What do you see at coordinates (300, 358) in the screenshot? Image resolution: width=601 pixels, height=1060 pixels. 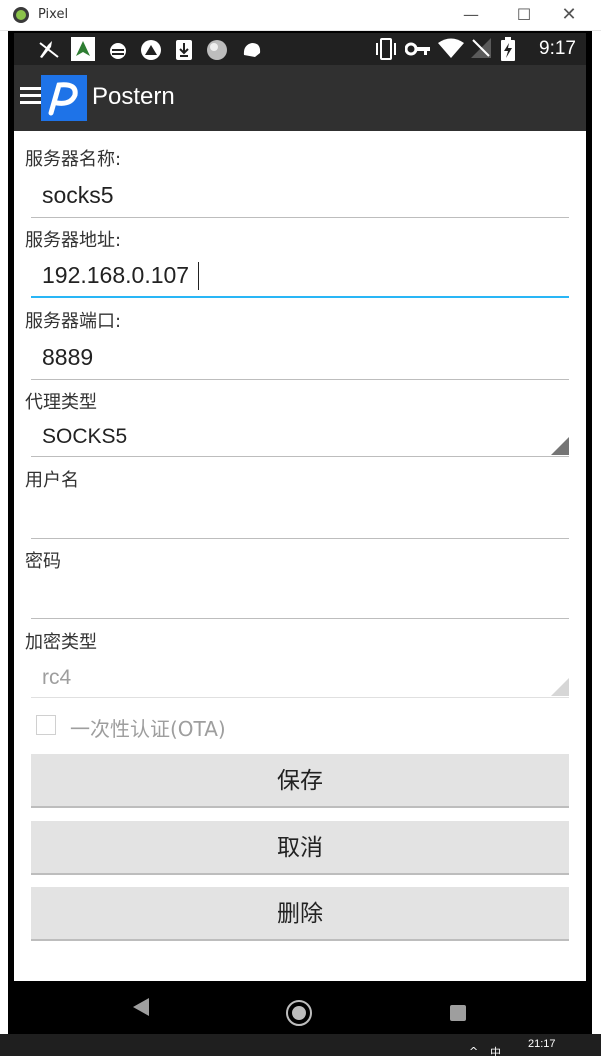 I see `server-port-field: 8889` at bounding box center [300, 358].